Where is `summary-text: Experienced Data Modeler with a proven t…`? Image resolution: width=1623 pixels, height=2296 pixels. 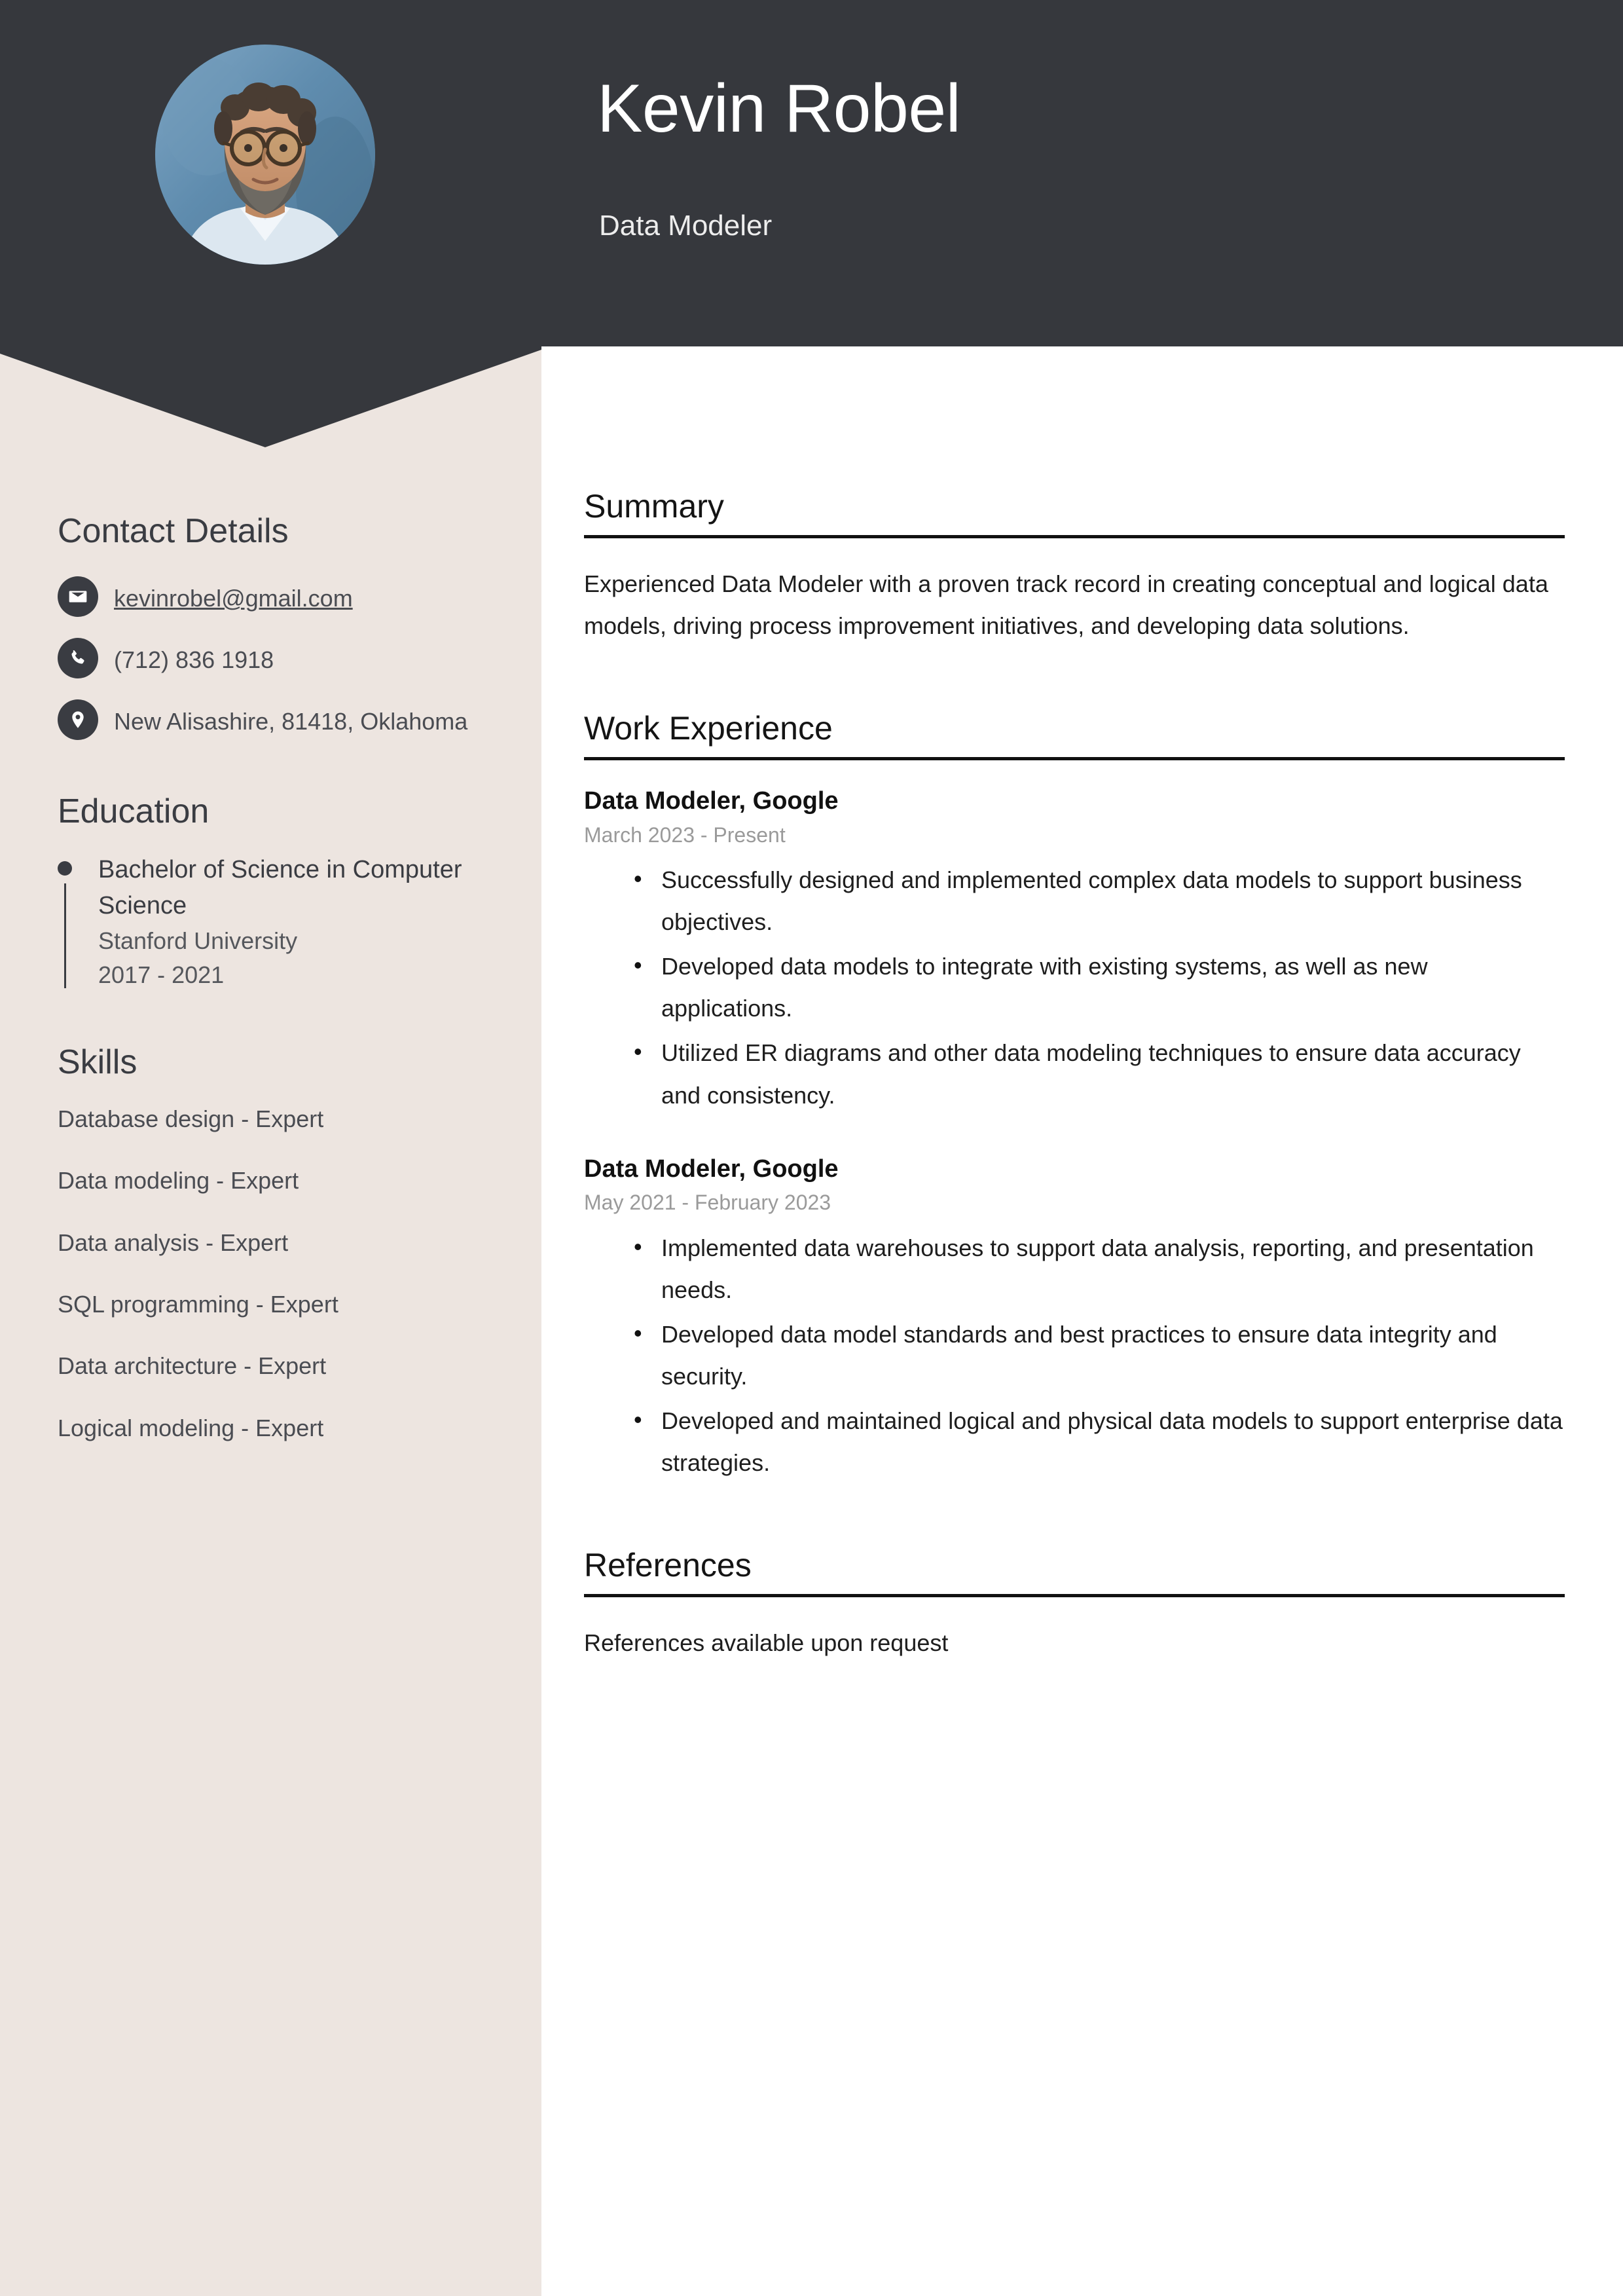 summary-text: Experienced Data Modeler with a proven t… is located at coordinates (1066, 605).